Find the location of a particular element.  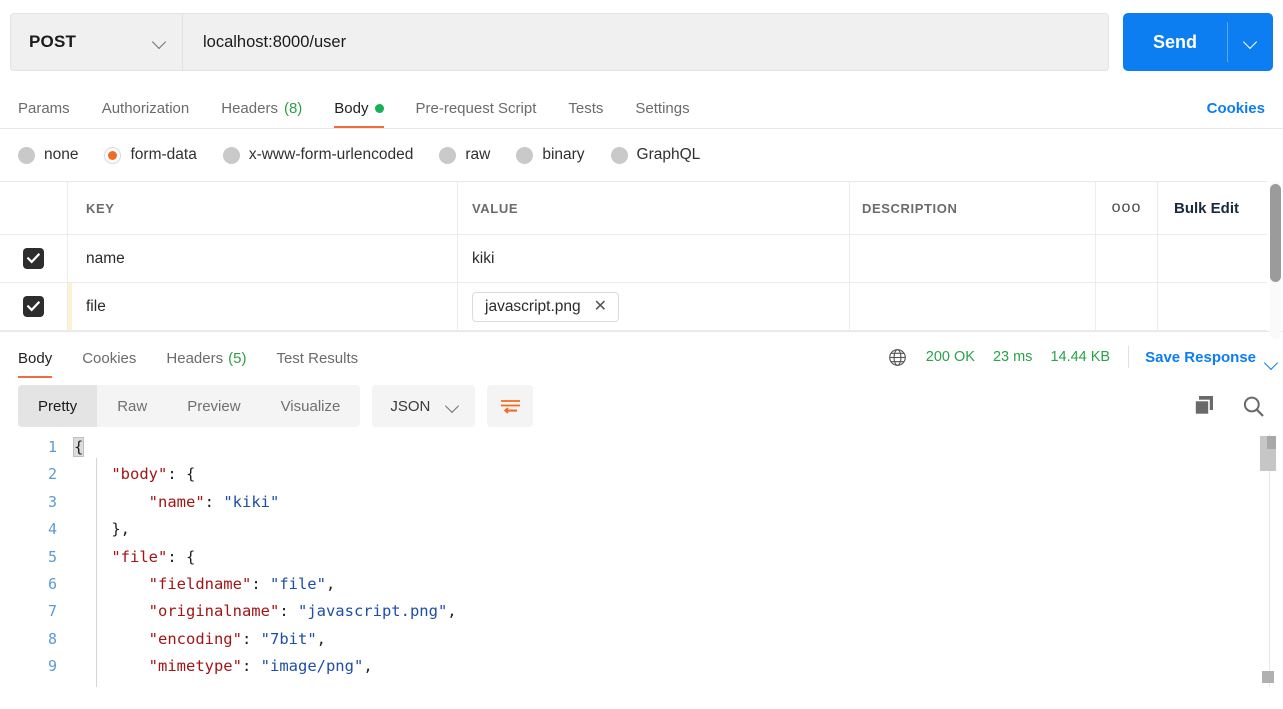

table-scrollbar-thumb is located at coordinates (1275, 233).